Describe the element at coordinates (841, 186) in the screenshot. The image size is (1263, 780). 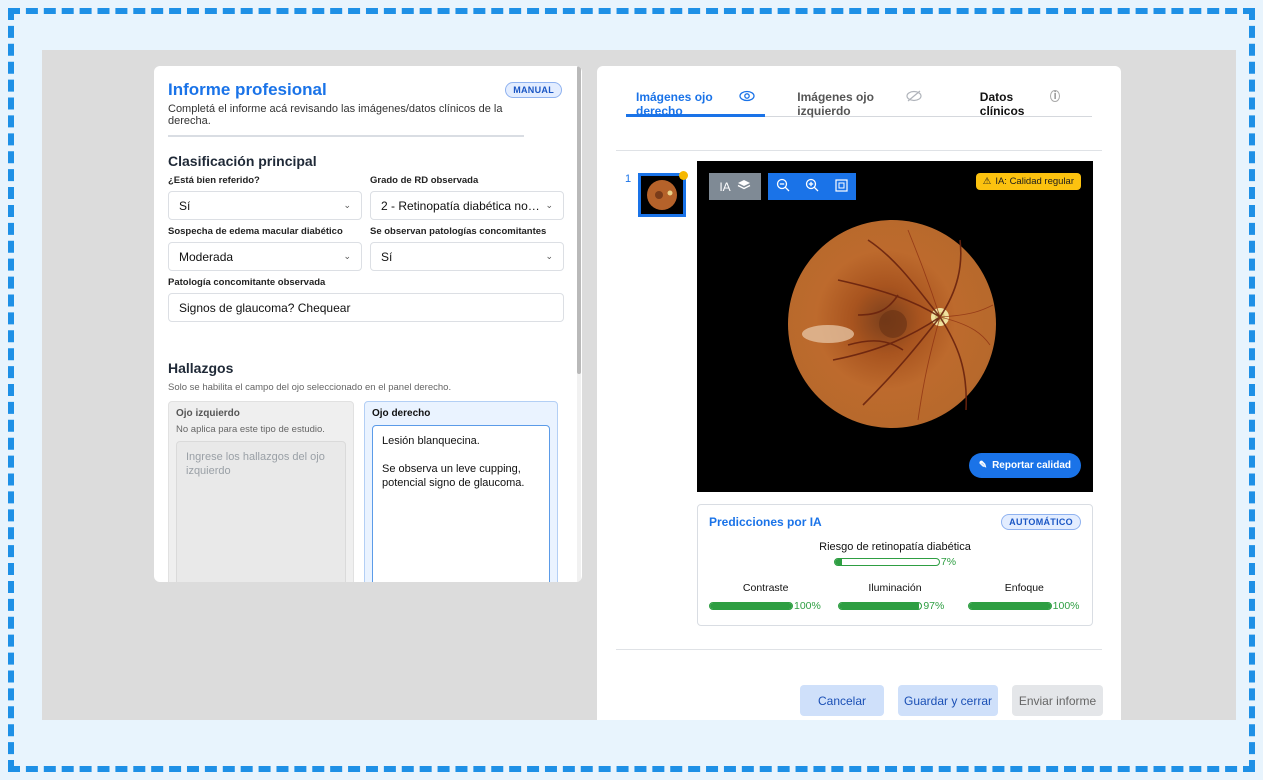
I see `fit-screen-icon` at that location.